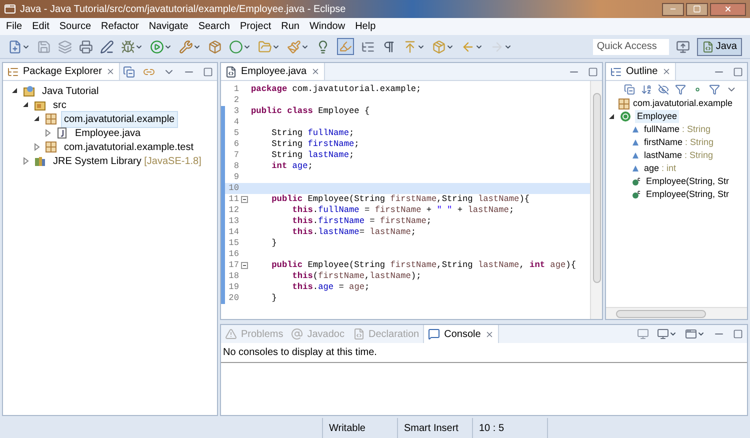  Describe the element at coordinates (679, 143) in the screenshot. I see `outline-item: firstName : String` at that location.